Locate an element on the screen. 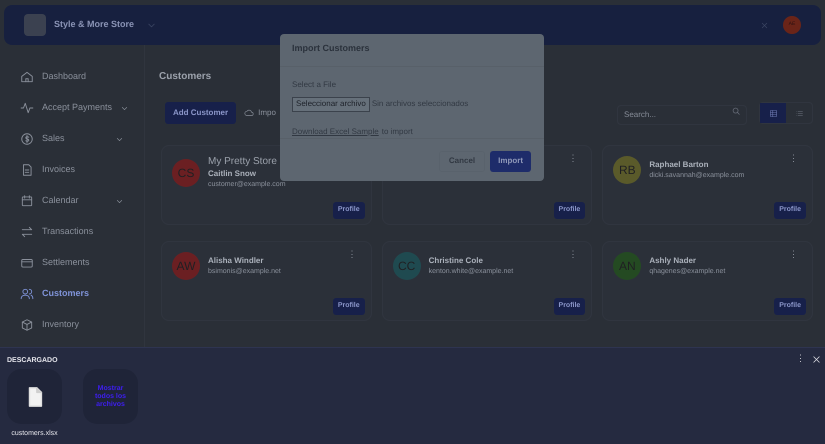 This screenshot has height=444, width=825. sidebar-item: Dashboard is located at coordinates (72, 77).